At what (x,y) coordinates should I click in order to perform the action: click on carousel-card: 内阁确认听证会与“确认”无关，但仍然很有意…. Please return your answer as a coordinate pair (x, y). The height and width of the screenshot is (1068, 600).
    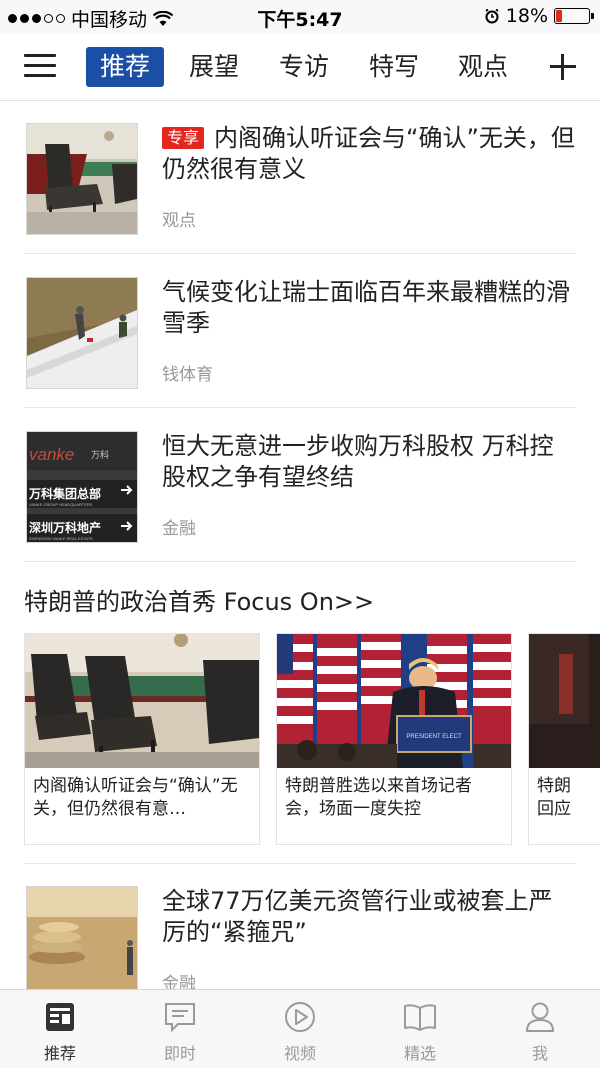
    Looking at the image, I should click on (142, 739).